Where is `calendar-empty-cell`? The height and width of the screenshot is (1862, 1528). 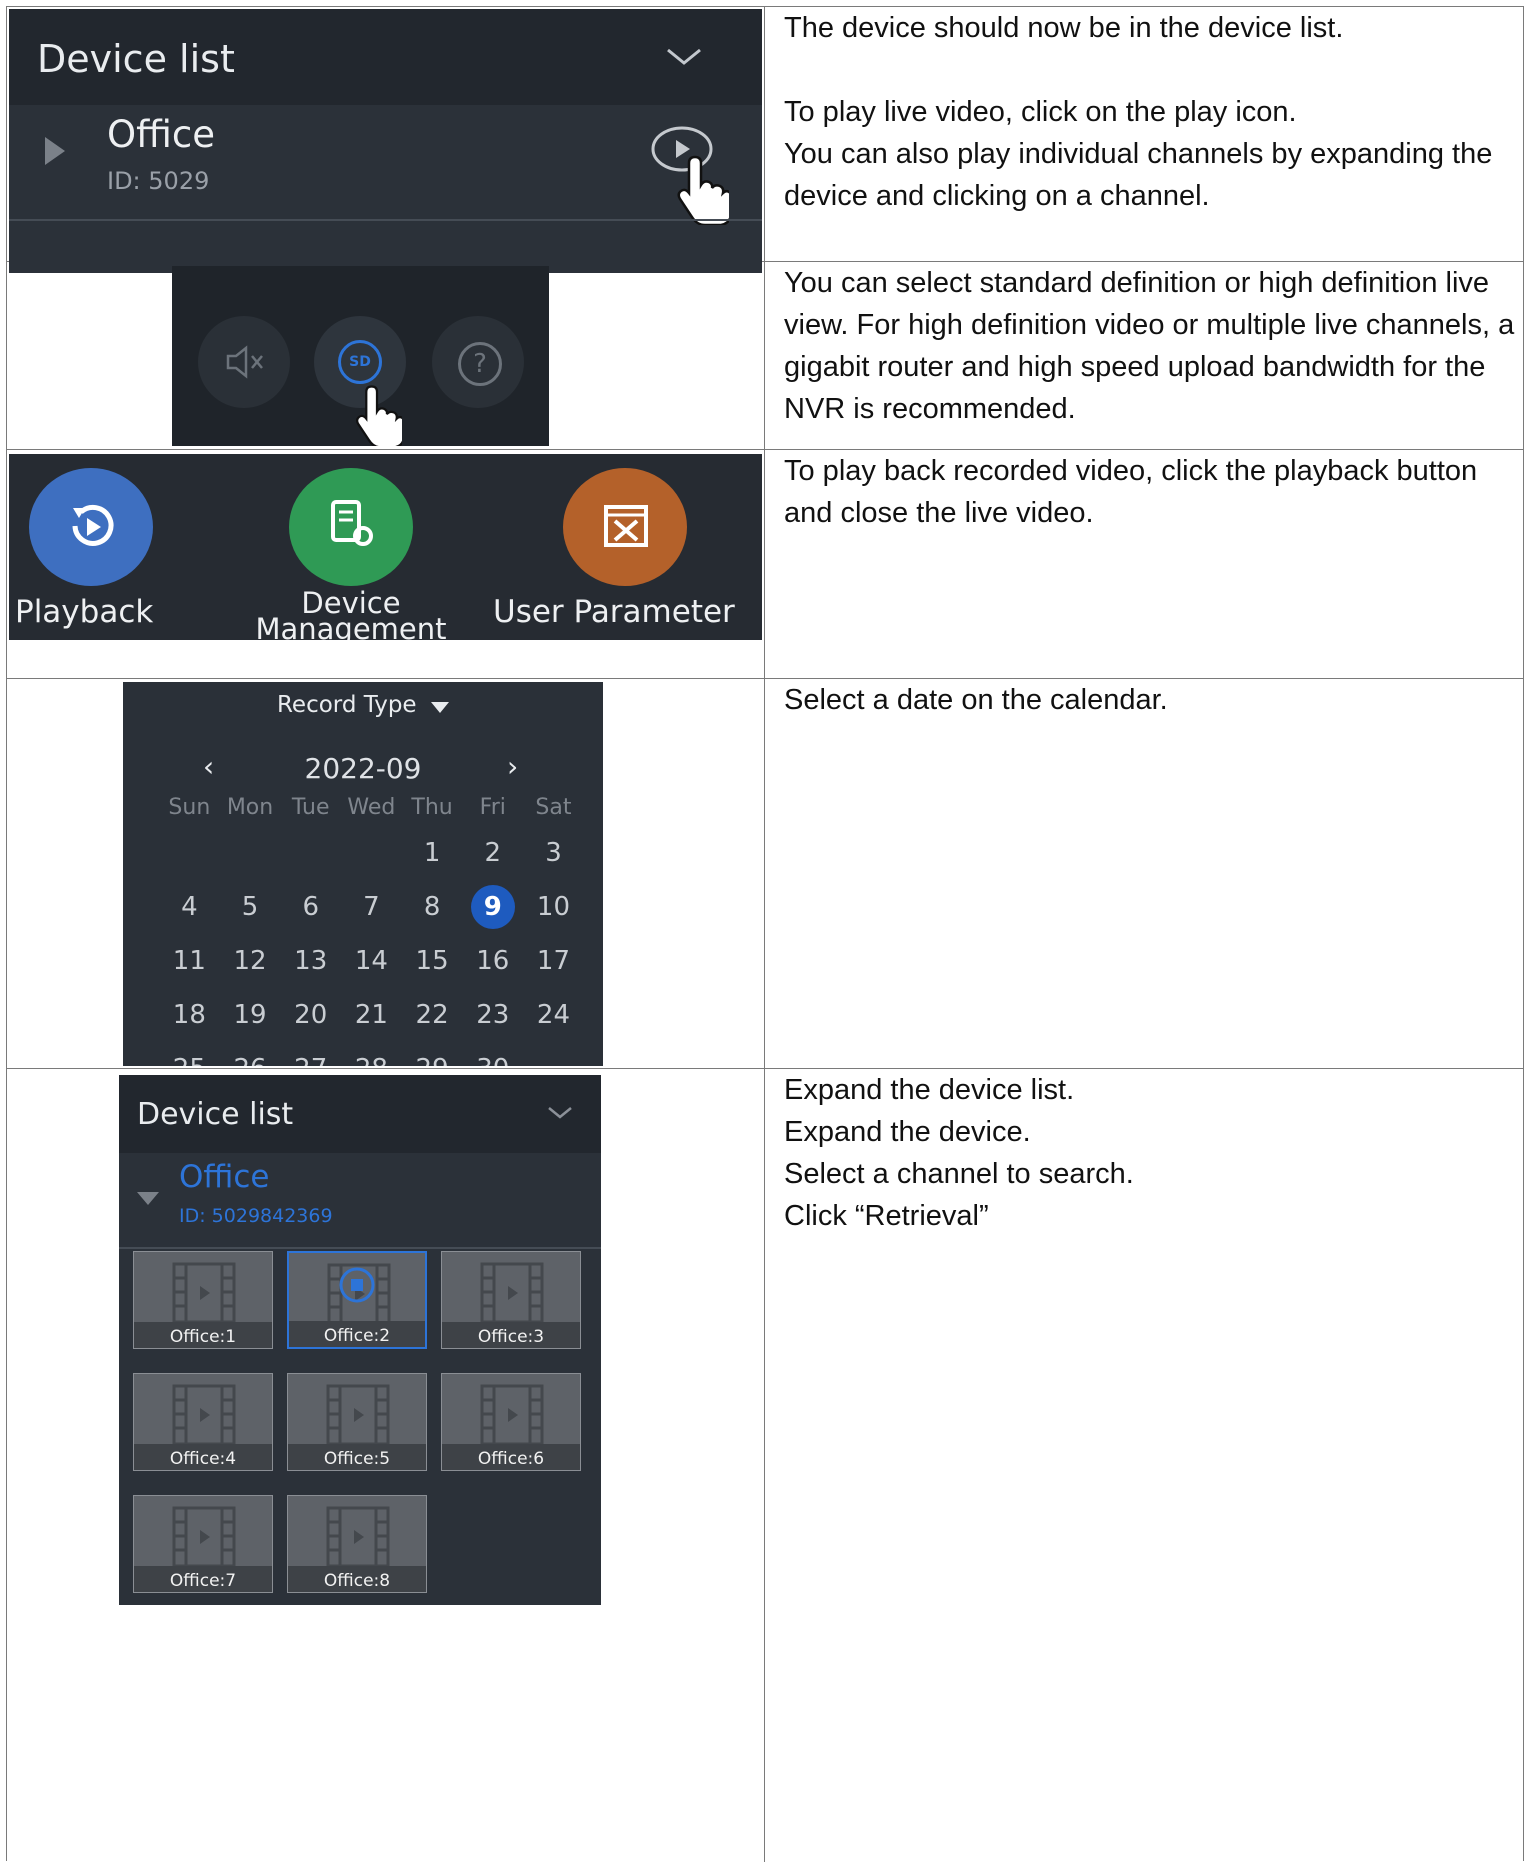
calendar-empty-cell is located at coordinates (371, 853).